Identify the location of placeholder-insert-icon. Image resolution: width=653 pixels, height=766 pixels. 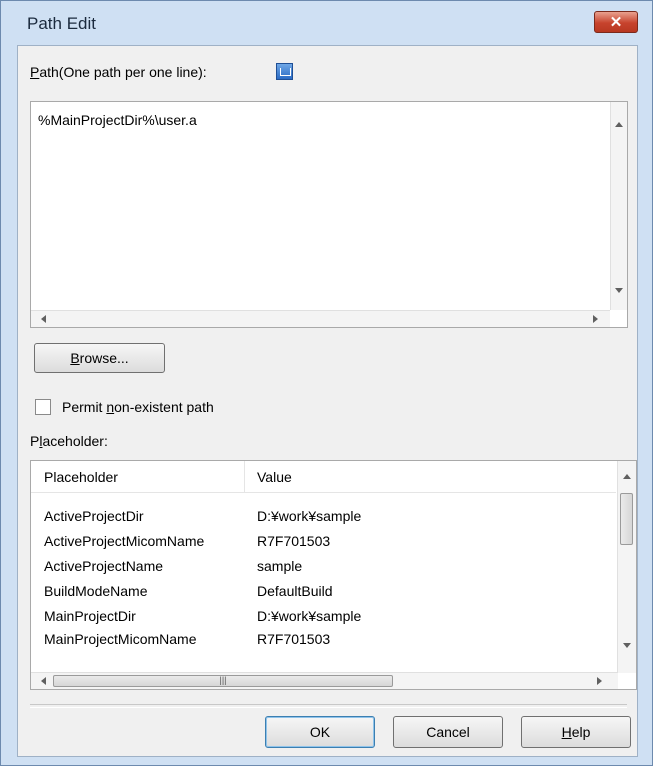
(284, 71).